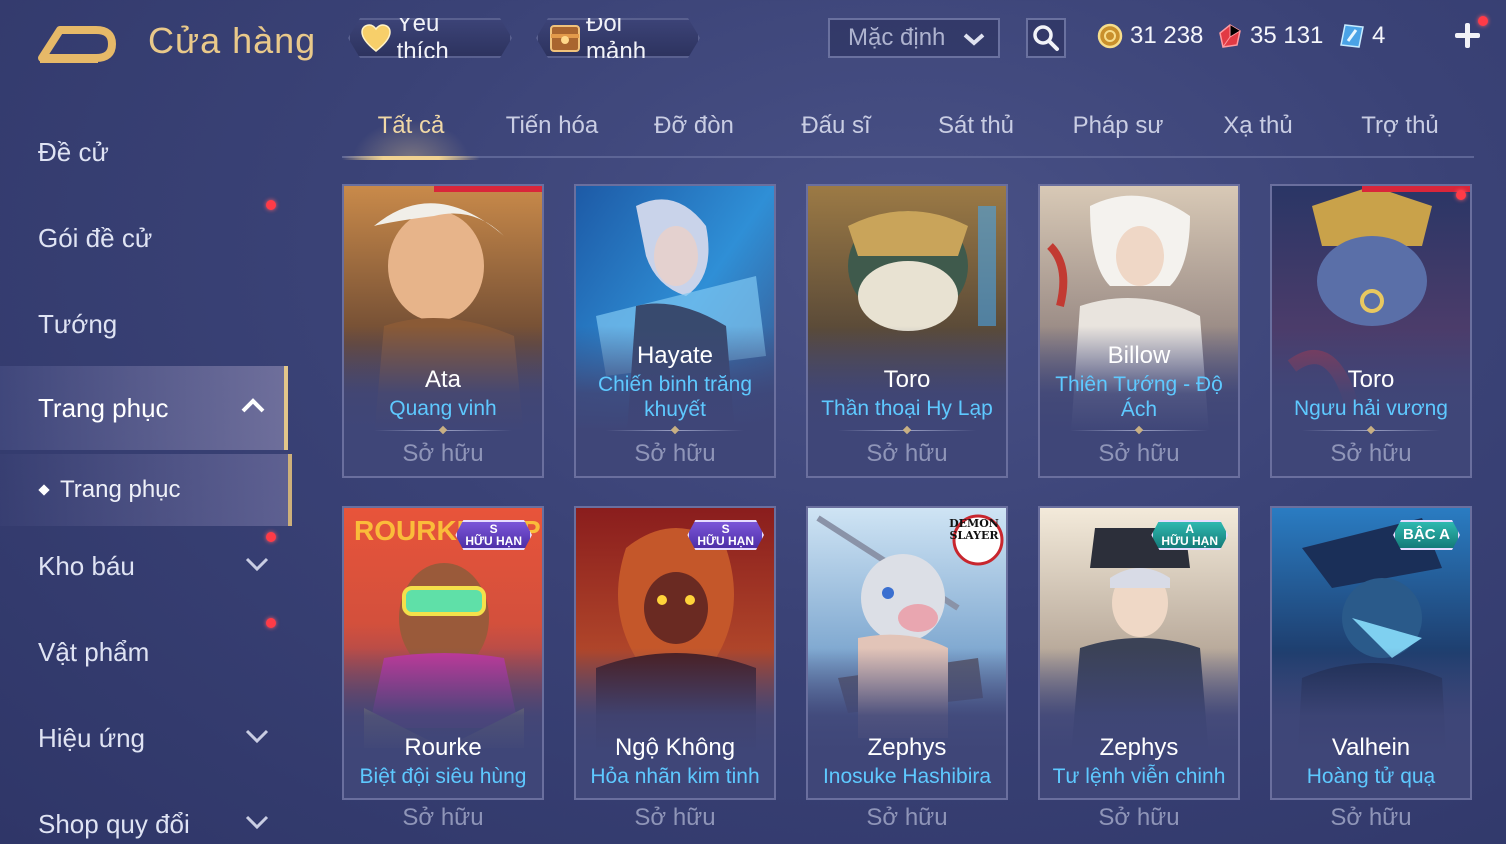 The image size is (1506, 844). Describe the element at coordinates (675, 653) in the screenshot. I see `skin-card: S HỮU HẠN Ngộ Không Hỏa nhãn kim tinh` at that location.